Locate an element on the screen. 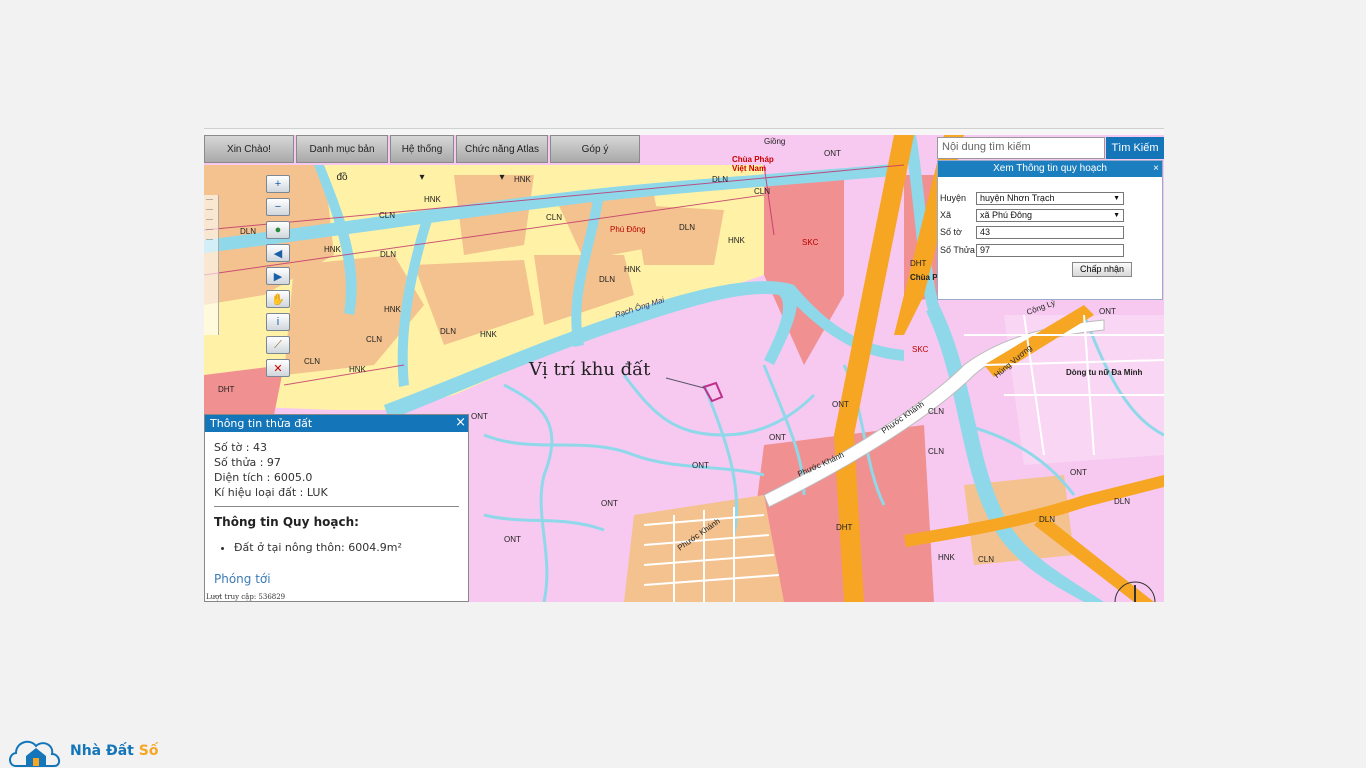 Image resolution: width=1366 pixels, height=768 pixels. map-tool-column: + − ● ◀ ▶ ✋ i ⟋ ✕ is located at coordinates (279, 278).